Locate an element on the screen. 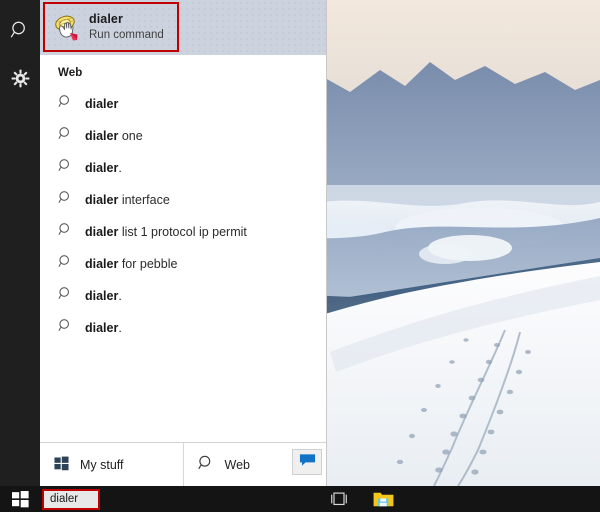 Image resolution: width=600 pixels, height=512 pixels. list-item: dialer list 1 protocol ip permit is located at coordinates (183, 232).